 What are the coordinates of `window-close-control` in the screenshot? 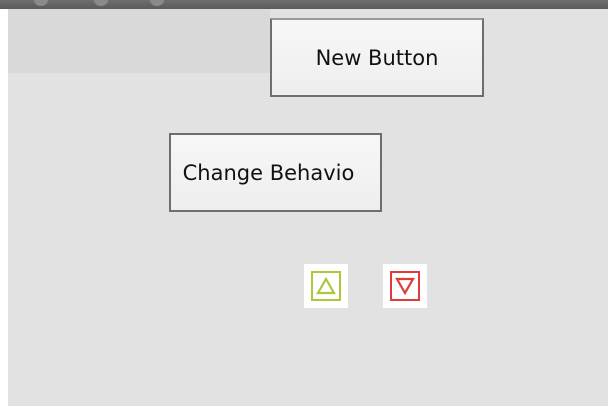 It's located at (41, 3).